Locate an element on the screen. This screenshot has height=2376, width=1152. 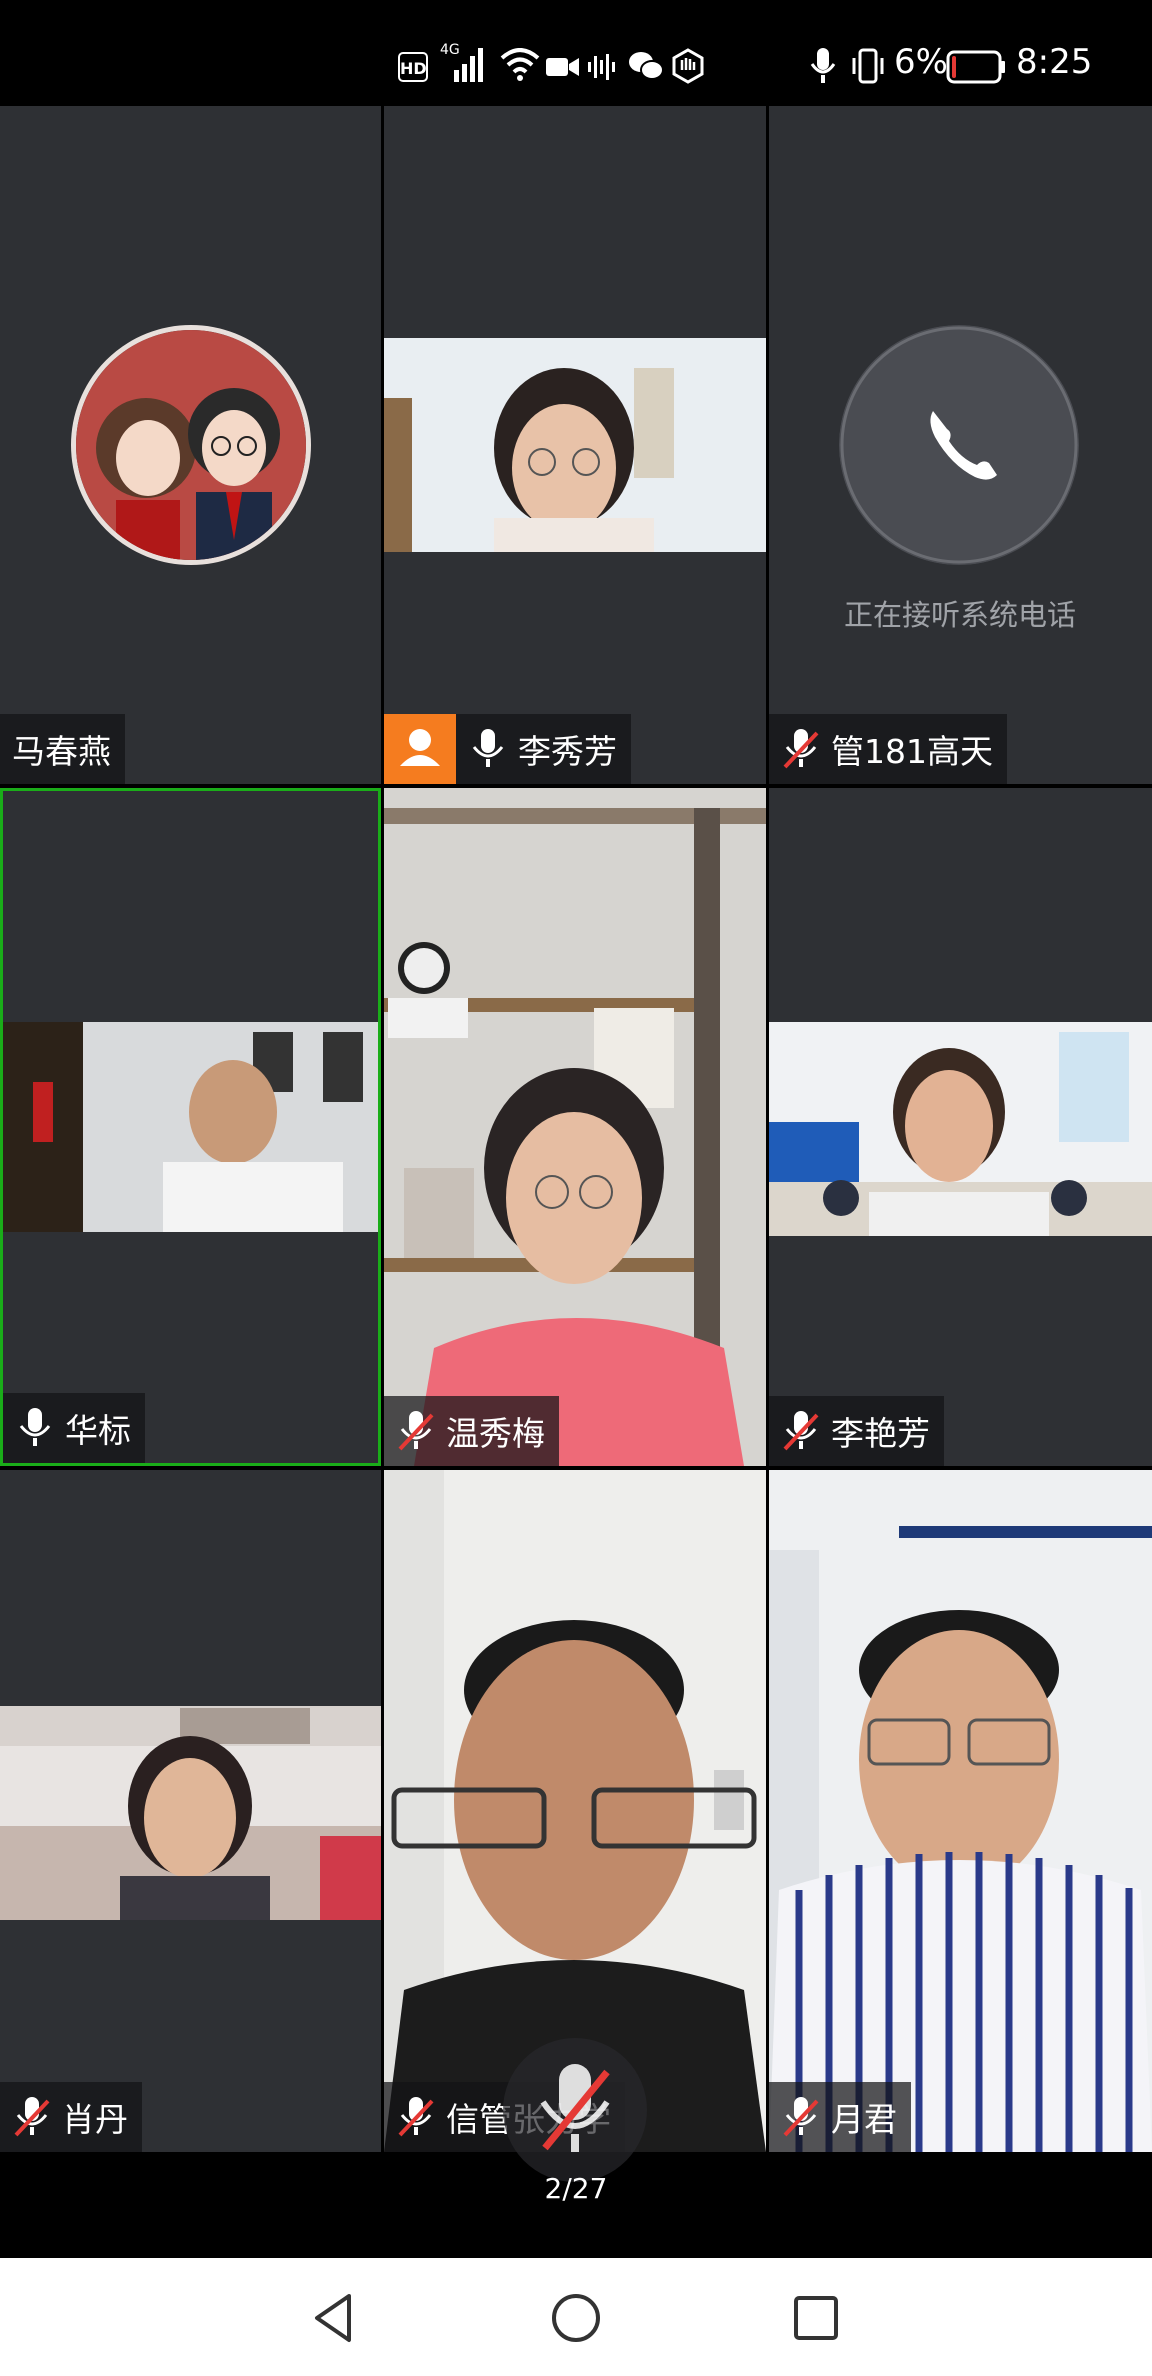
participant-tile: 肖丹 is located at coordinates (190, 1811).